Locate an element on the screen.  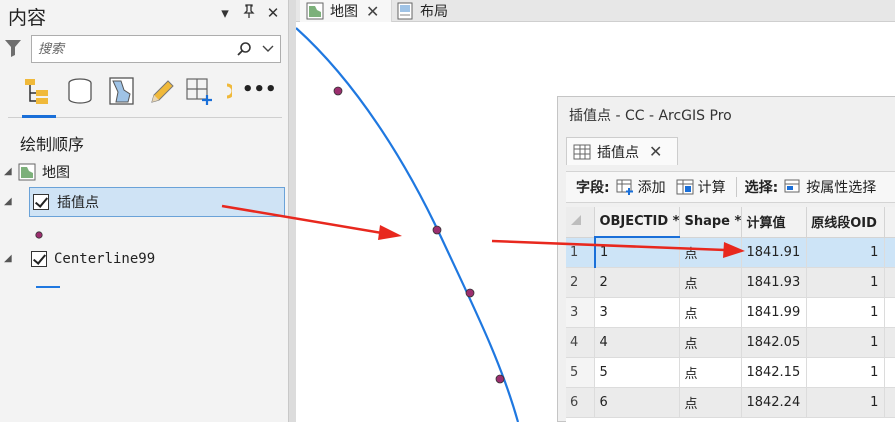
section-title: 绘制顺序 is located at coordinates (52, 144).